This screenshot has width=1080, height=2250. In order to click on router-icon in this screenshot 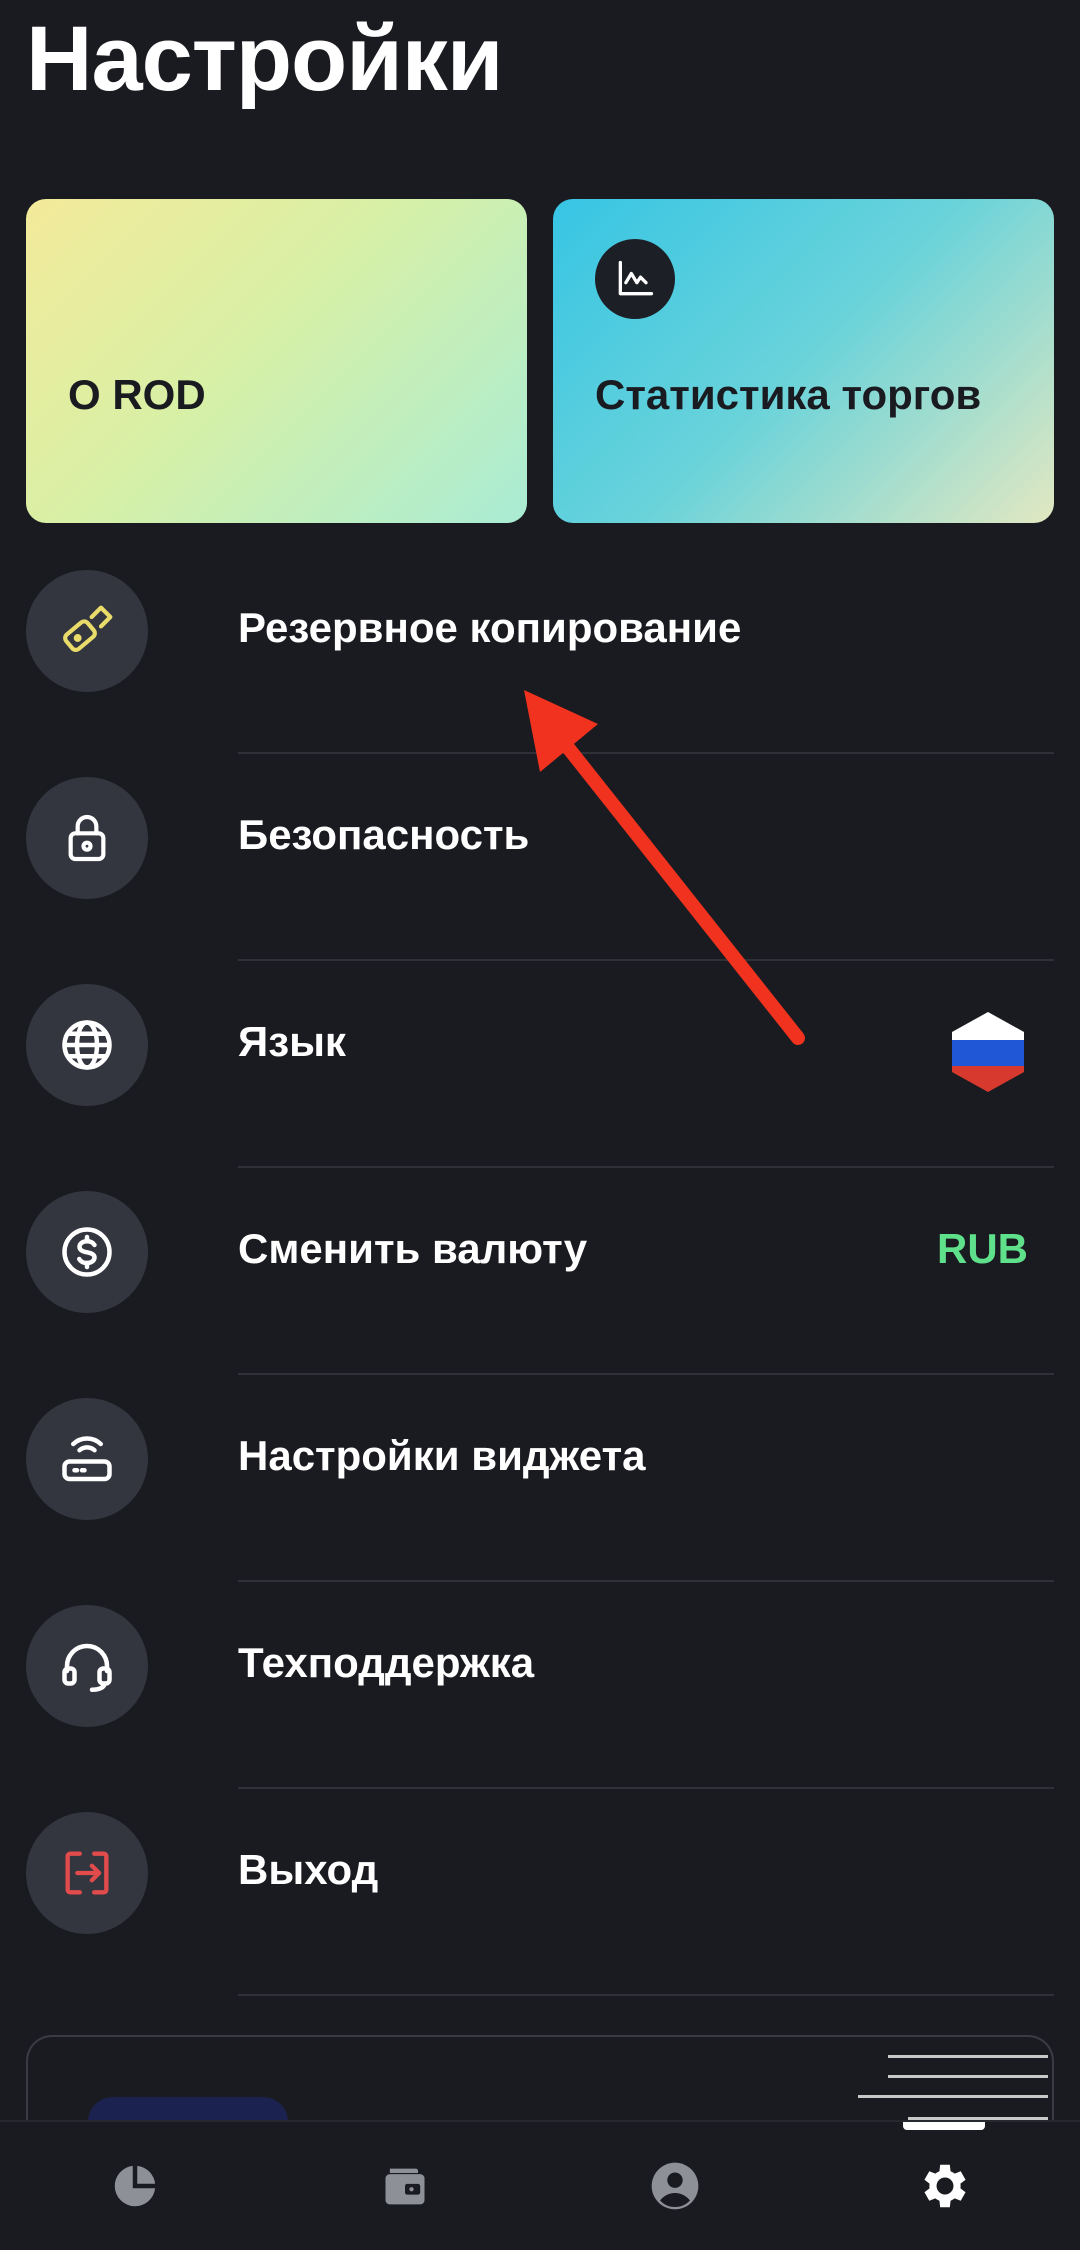, I will do `click(87, 1459)`.